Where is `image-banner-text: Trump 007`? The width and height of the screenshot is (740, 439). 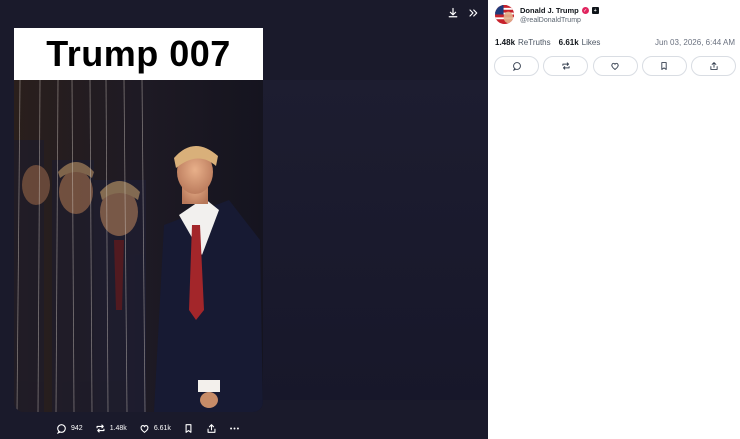
image-banner-text: Trump 007 is located at coordinates (138, 53).